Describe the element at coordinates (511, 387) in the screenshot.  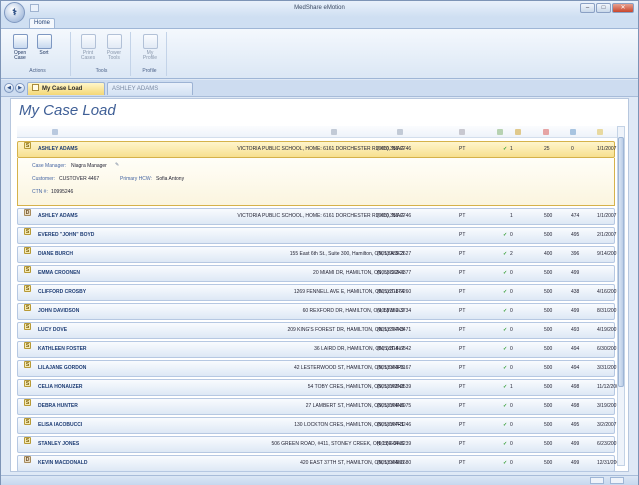
I see `cell-n1: 1` at that location.